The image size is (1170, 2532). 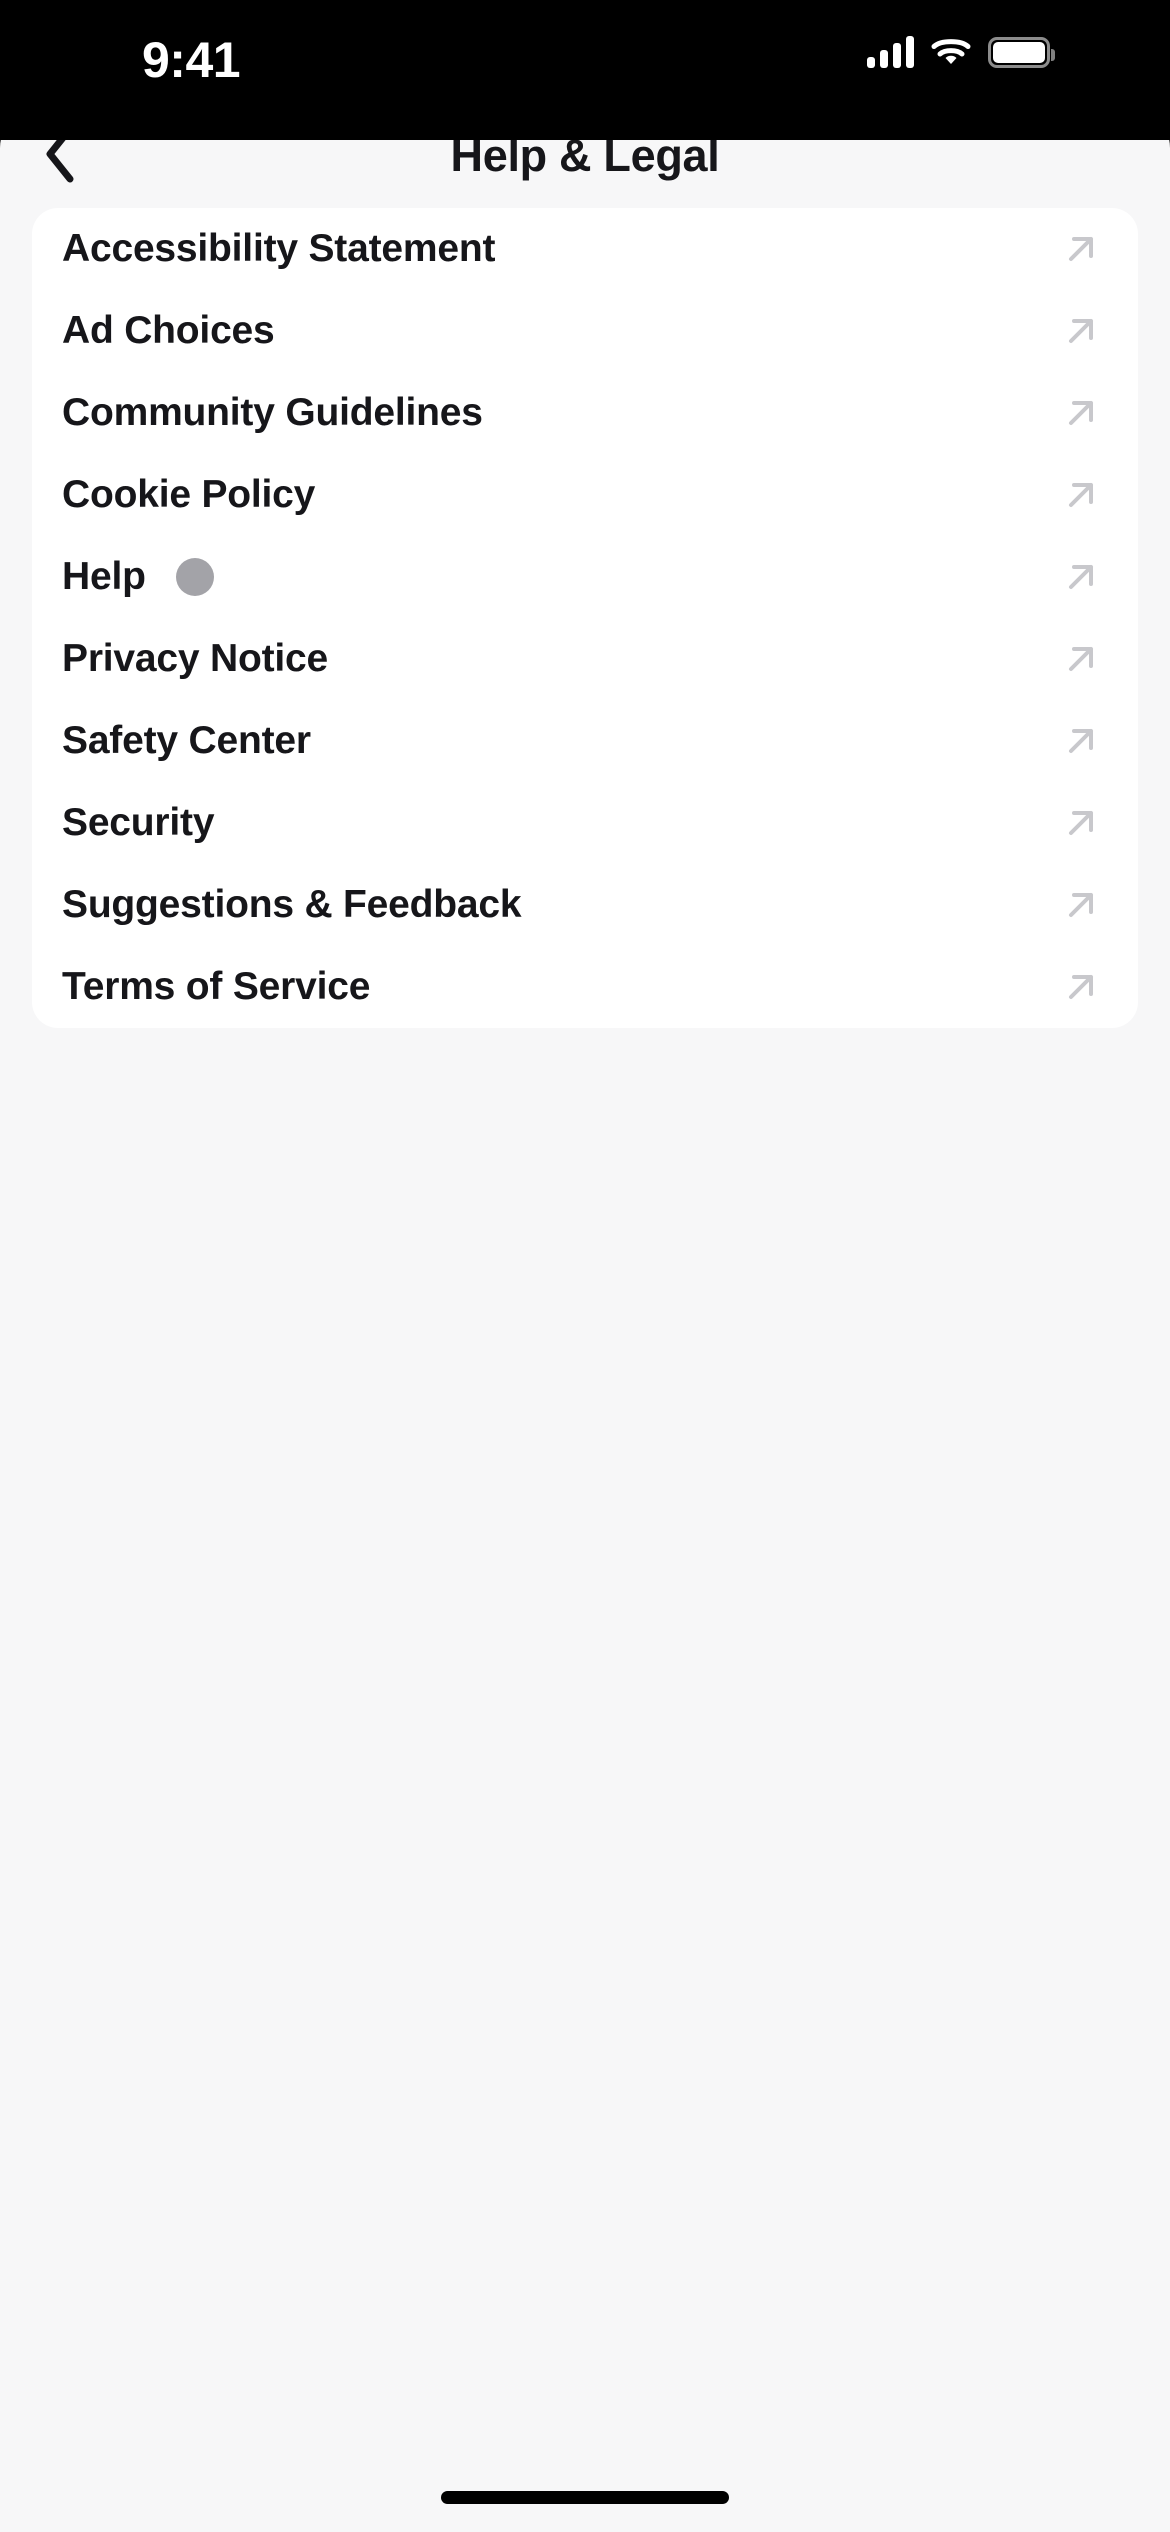 What do you see at coordinates (585, 413) in the screenshot?
I see `list-item-community-guidelines: Community Guidelines` at bounding box center [585, 413].